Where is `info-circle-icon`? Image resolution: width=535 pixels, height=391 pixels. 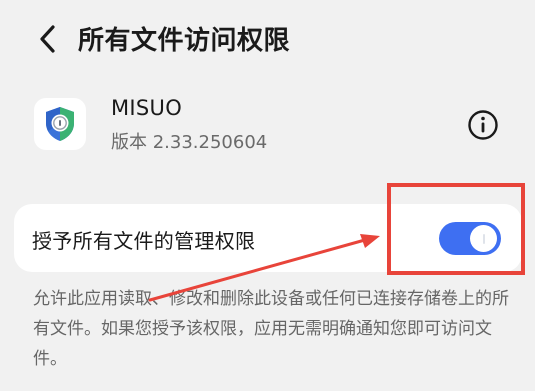 info-circle-icon is located at coordinates (483, 125).